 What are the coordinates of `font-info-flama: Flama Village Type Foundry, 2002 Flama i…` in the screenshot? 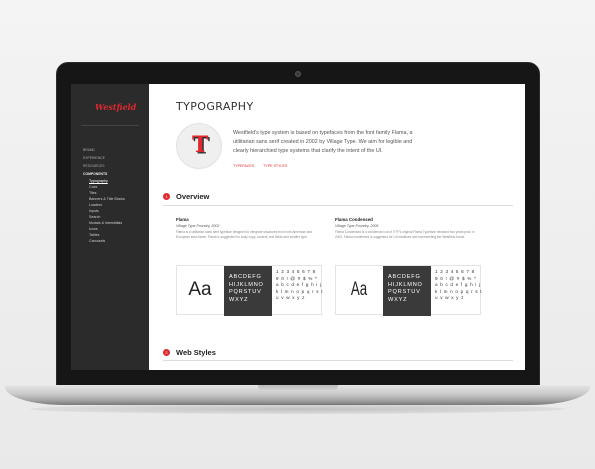 It's located at (251, 228).